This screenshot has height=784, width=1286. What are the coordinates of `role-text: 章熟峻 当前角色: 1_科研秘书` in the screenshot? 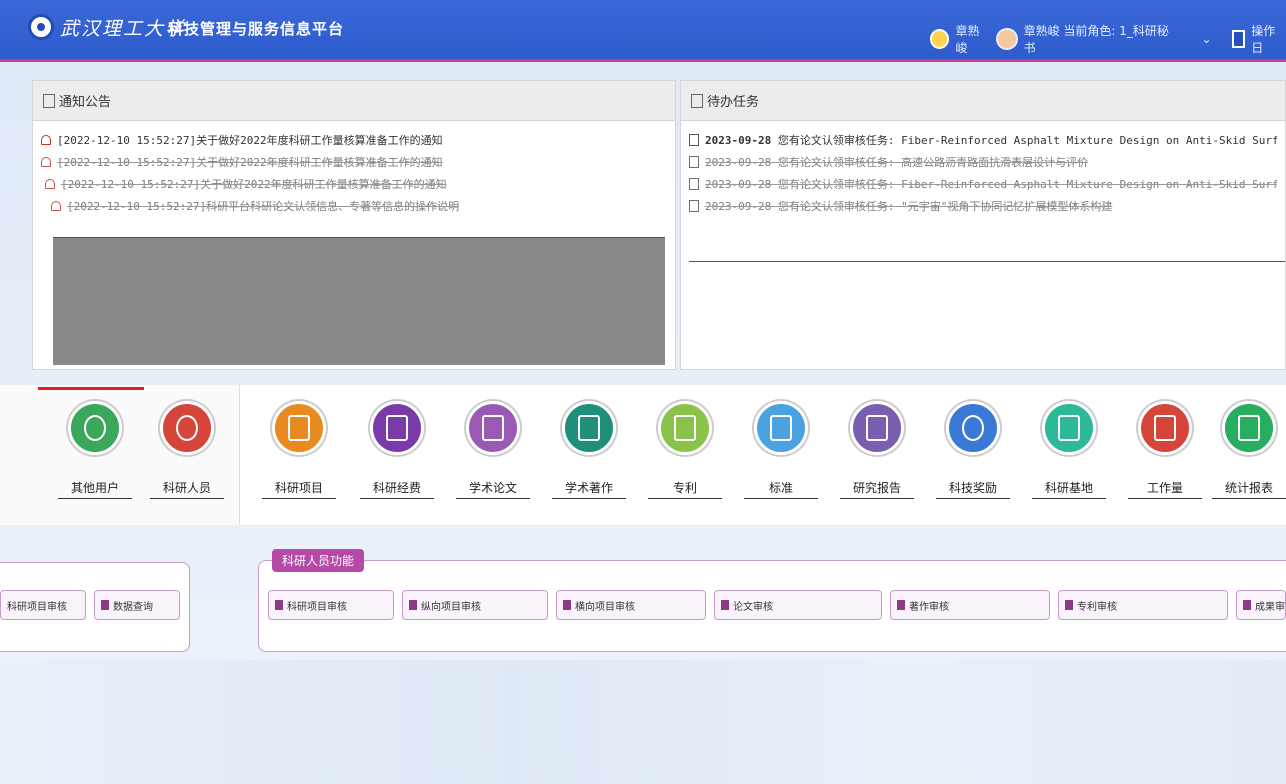 It's located at (1100, 39).